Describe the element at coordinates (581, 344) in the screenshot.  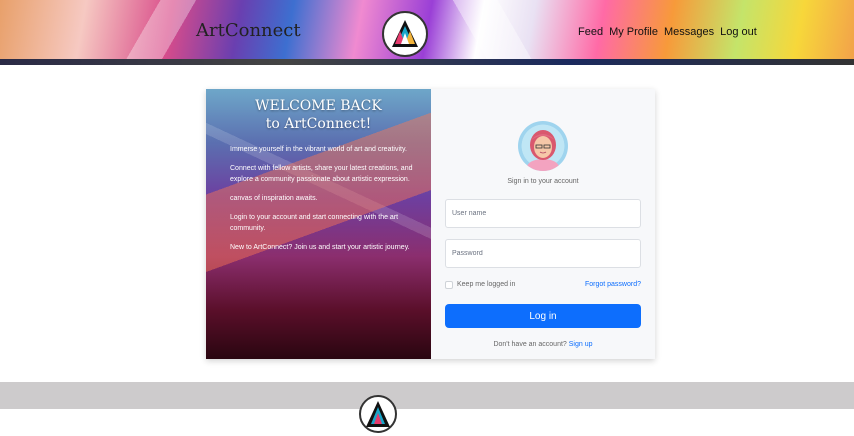
I see `signup-link: Sign up` at that location.